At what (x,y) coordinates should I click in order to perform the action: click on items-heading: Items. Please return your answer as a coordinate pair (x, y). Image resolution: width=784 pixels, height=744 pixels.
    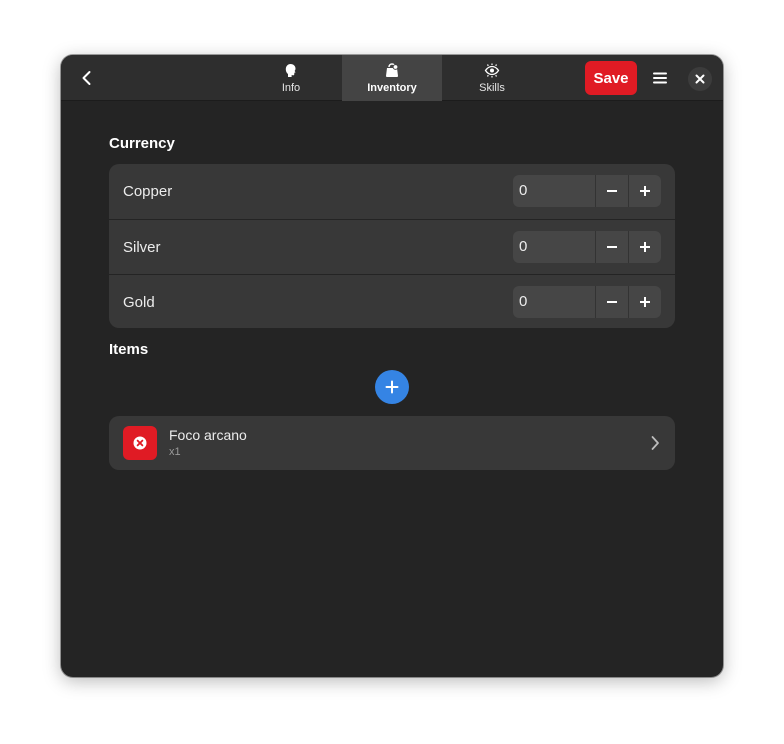
    Looking at the image, I should click on (129, 349).